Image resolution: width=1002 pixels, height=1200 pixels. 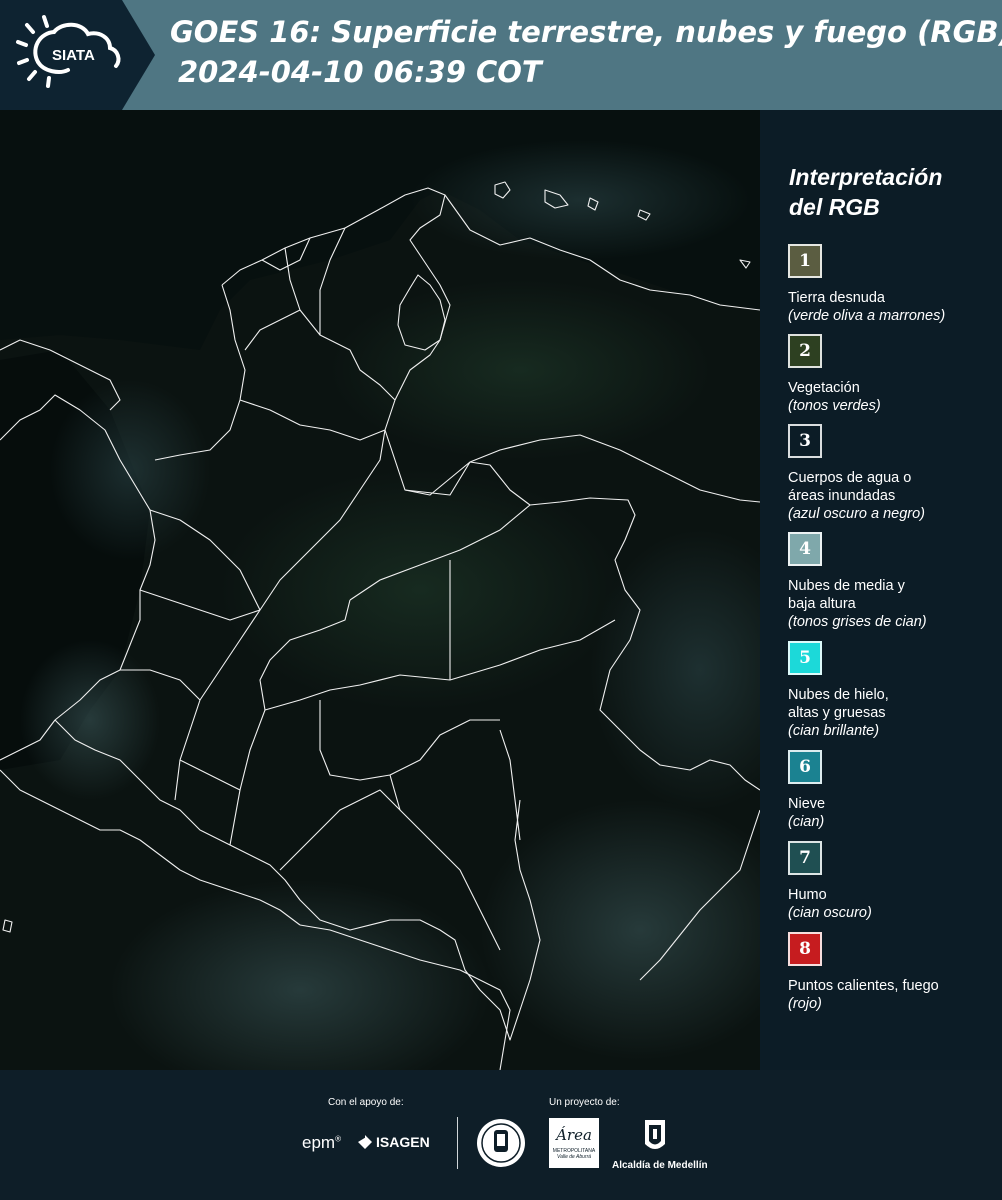 I want to click on legend-item-label: Vegetación, so click(x=824, y=388).